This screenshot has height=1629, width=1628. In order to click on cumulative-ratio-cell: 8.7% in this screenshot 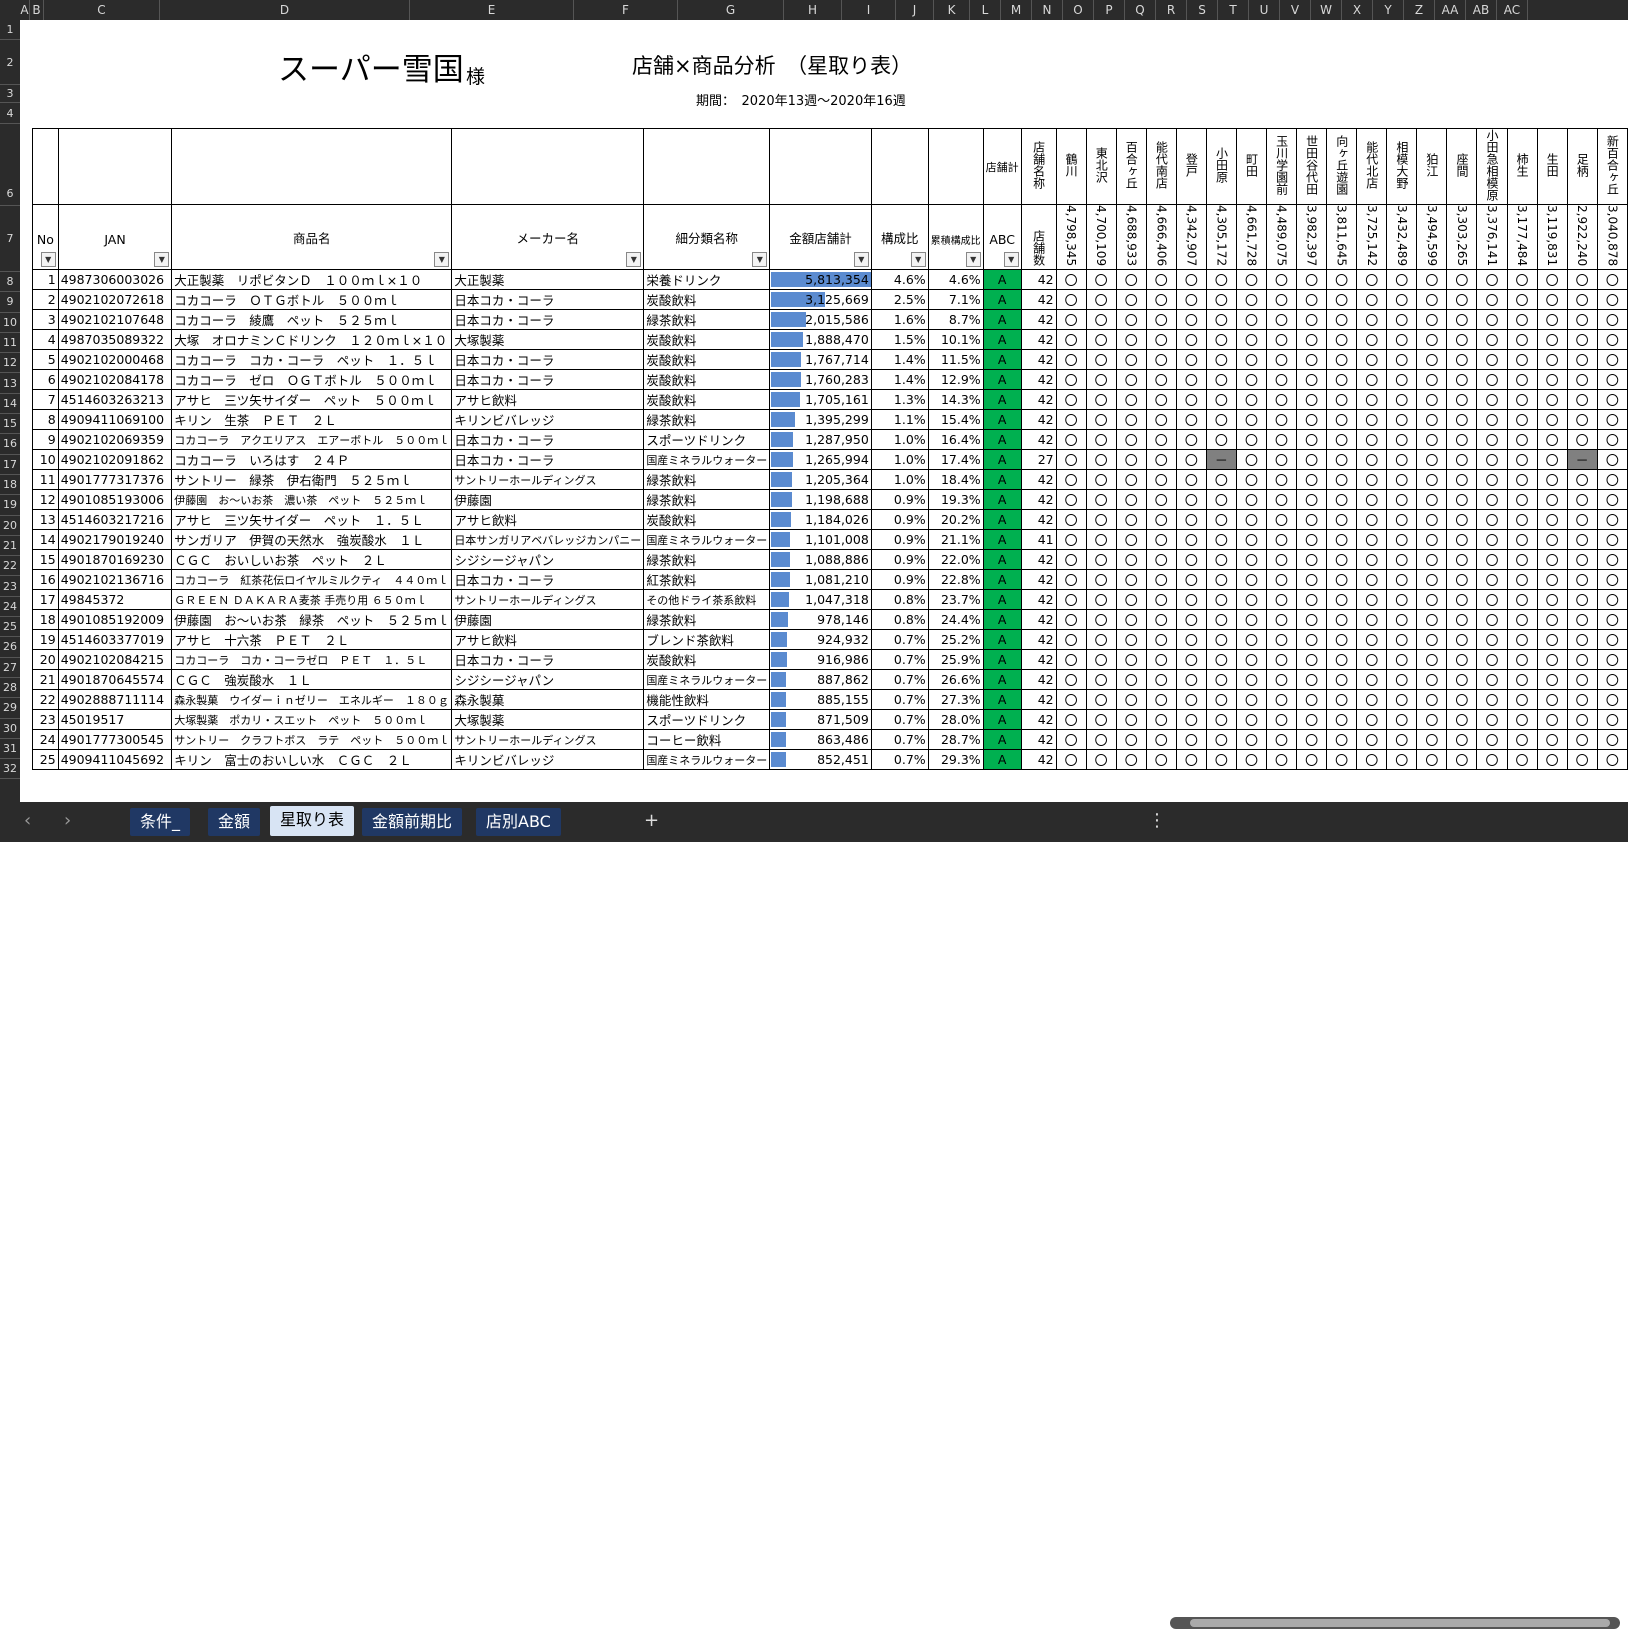, I will do `click(955, 320)`.